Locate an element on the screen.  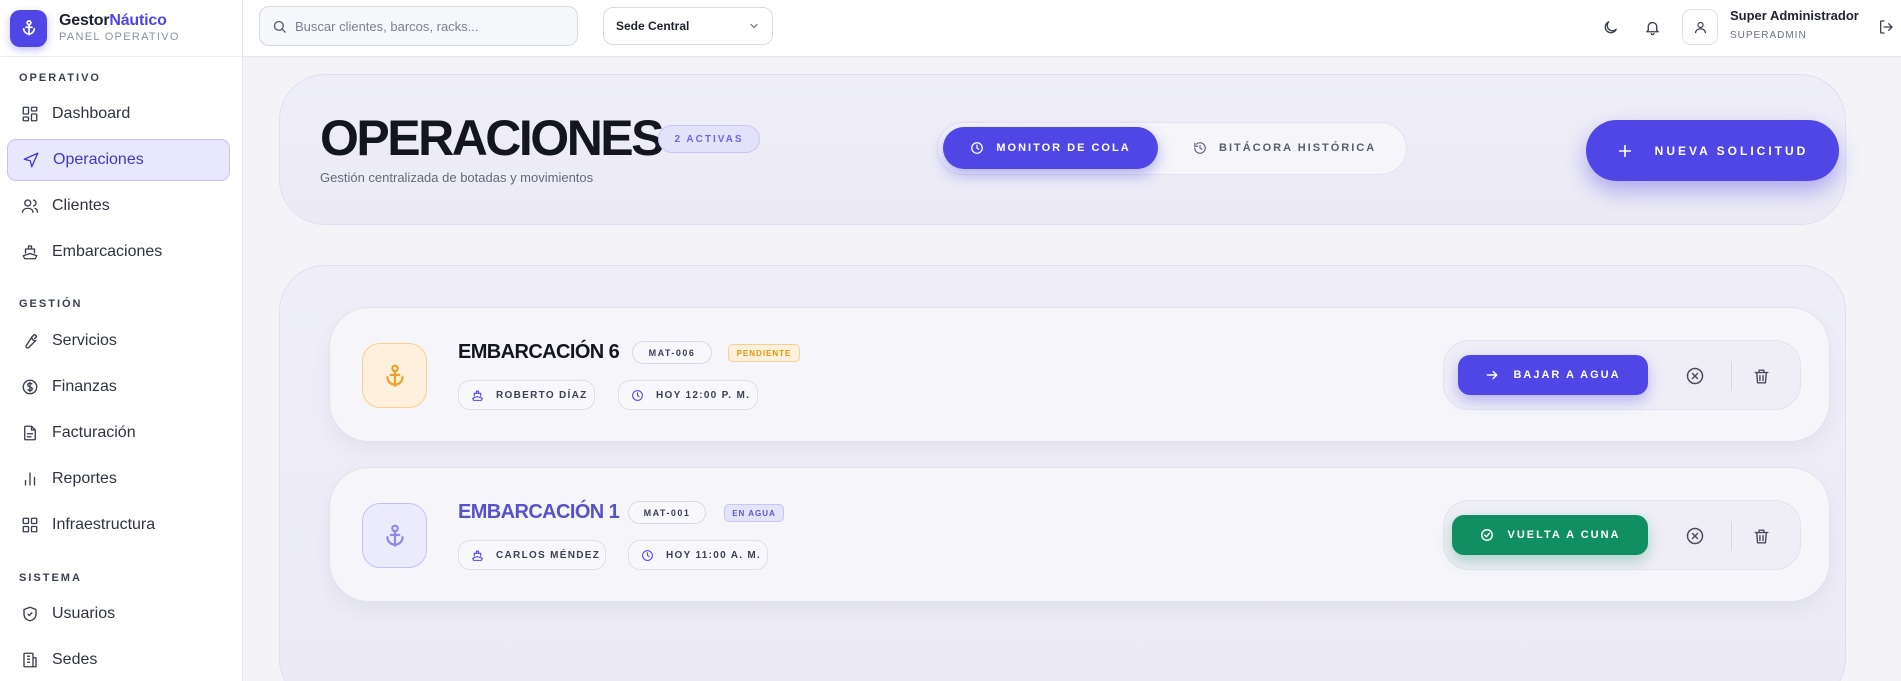
brand-subtitle: PANEL OPERATIVO is located at coordinates (119, 37).